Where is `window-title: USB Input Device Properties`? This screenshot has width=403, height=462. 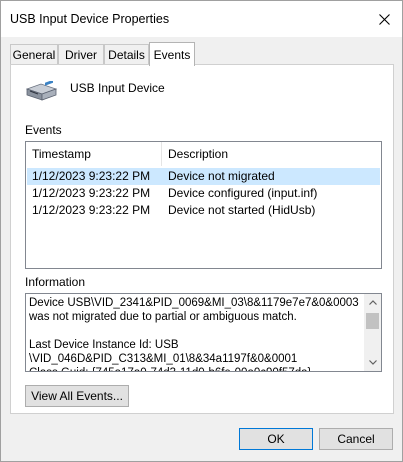
window-title: USB Input Device Properties is located at coordinates (90, 19).